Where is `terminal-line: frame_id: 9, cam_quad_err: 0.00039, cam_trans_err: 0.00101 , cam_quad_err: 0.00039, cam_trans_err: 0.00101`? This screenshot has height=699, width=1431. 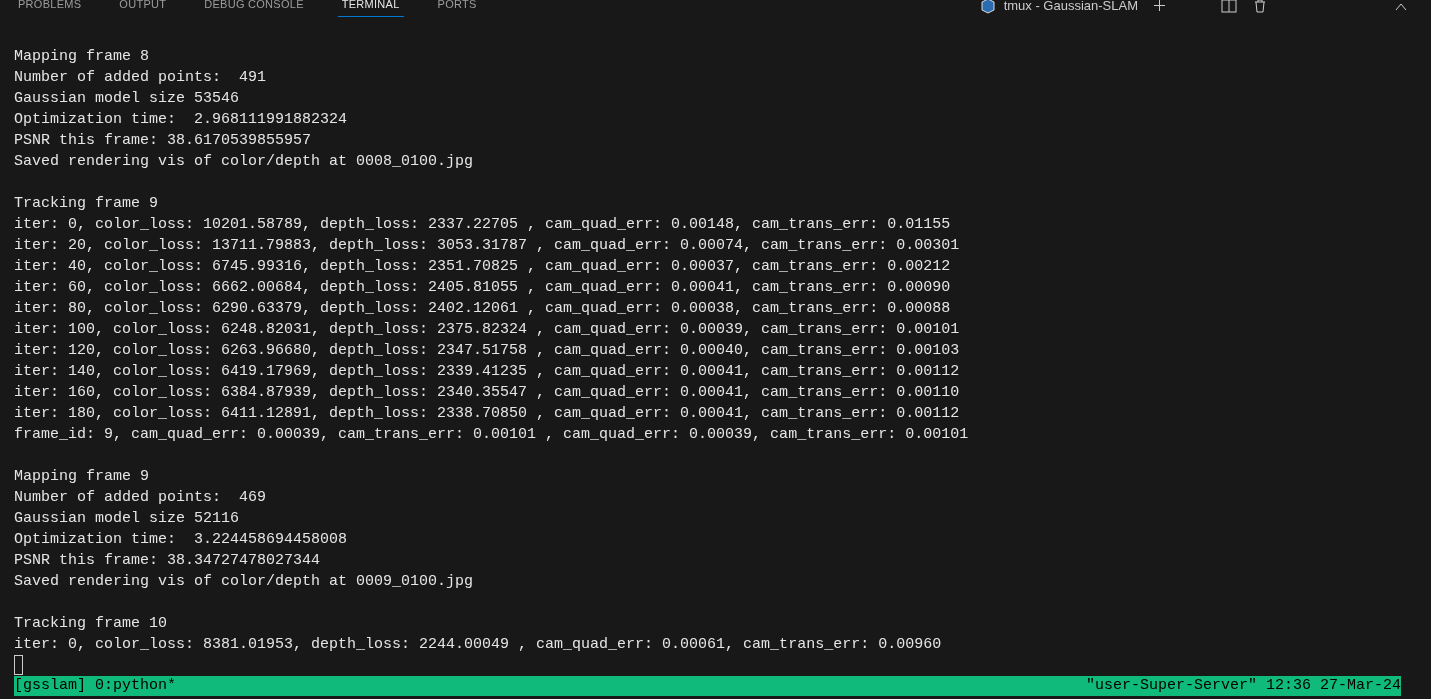
terminal-line: frame_id: 9, cam_quad_err: 0.00039, cam_trans_err: 0.00101 , cam_quad_err: 0.00039, cam_trans_err: 0.00101 is located at coordinates (492, 435).